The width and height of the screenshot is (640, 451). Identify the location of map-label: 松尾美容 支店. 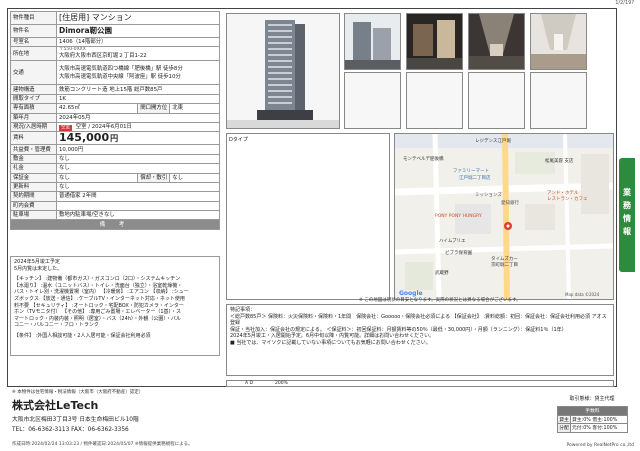
(559, 161).